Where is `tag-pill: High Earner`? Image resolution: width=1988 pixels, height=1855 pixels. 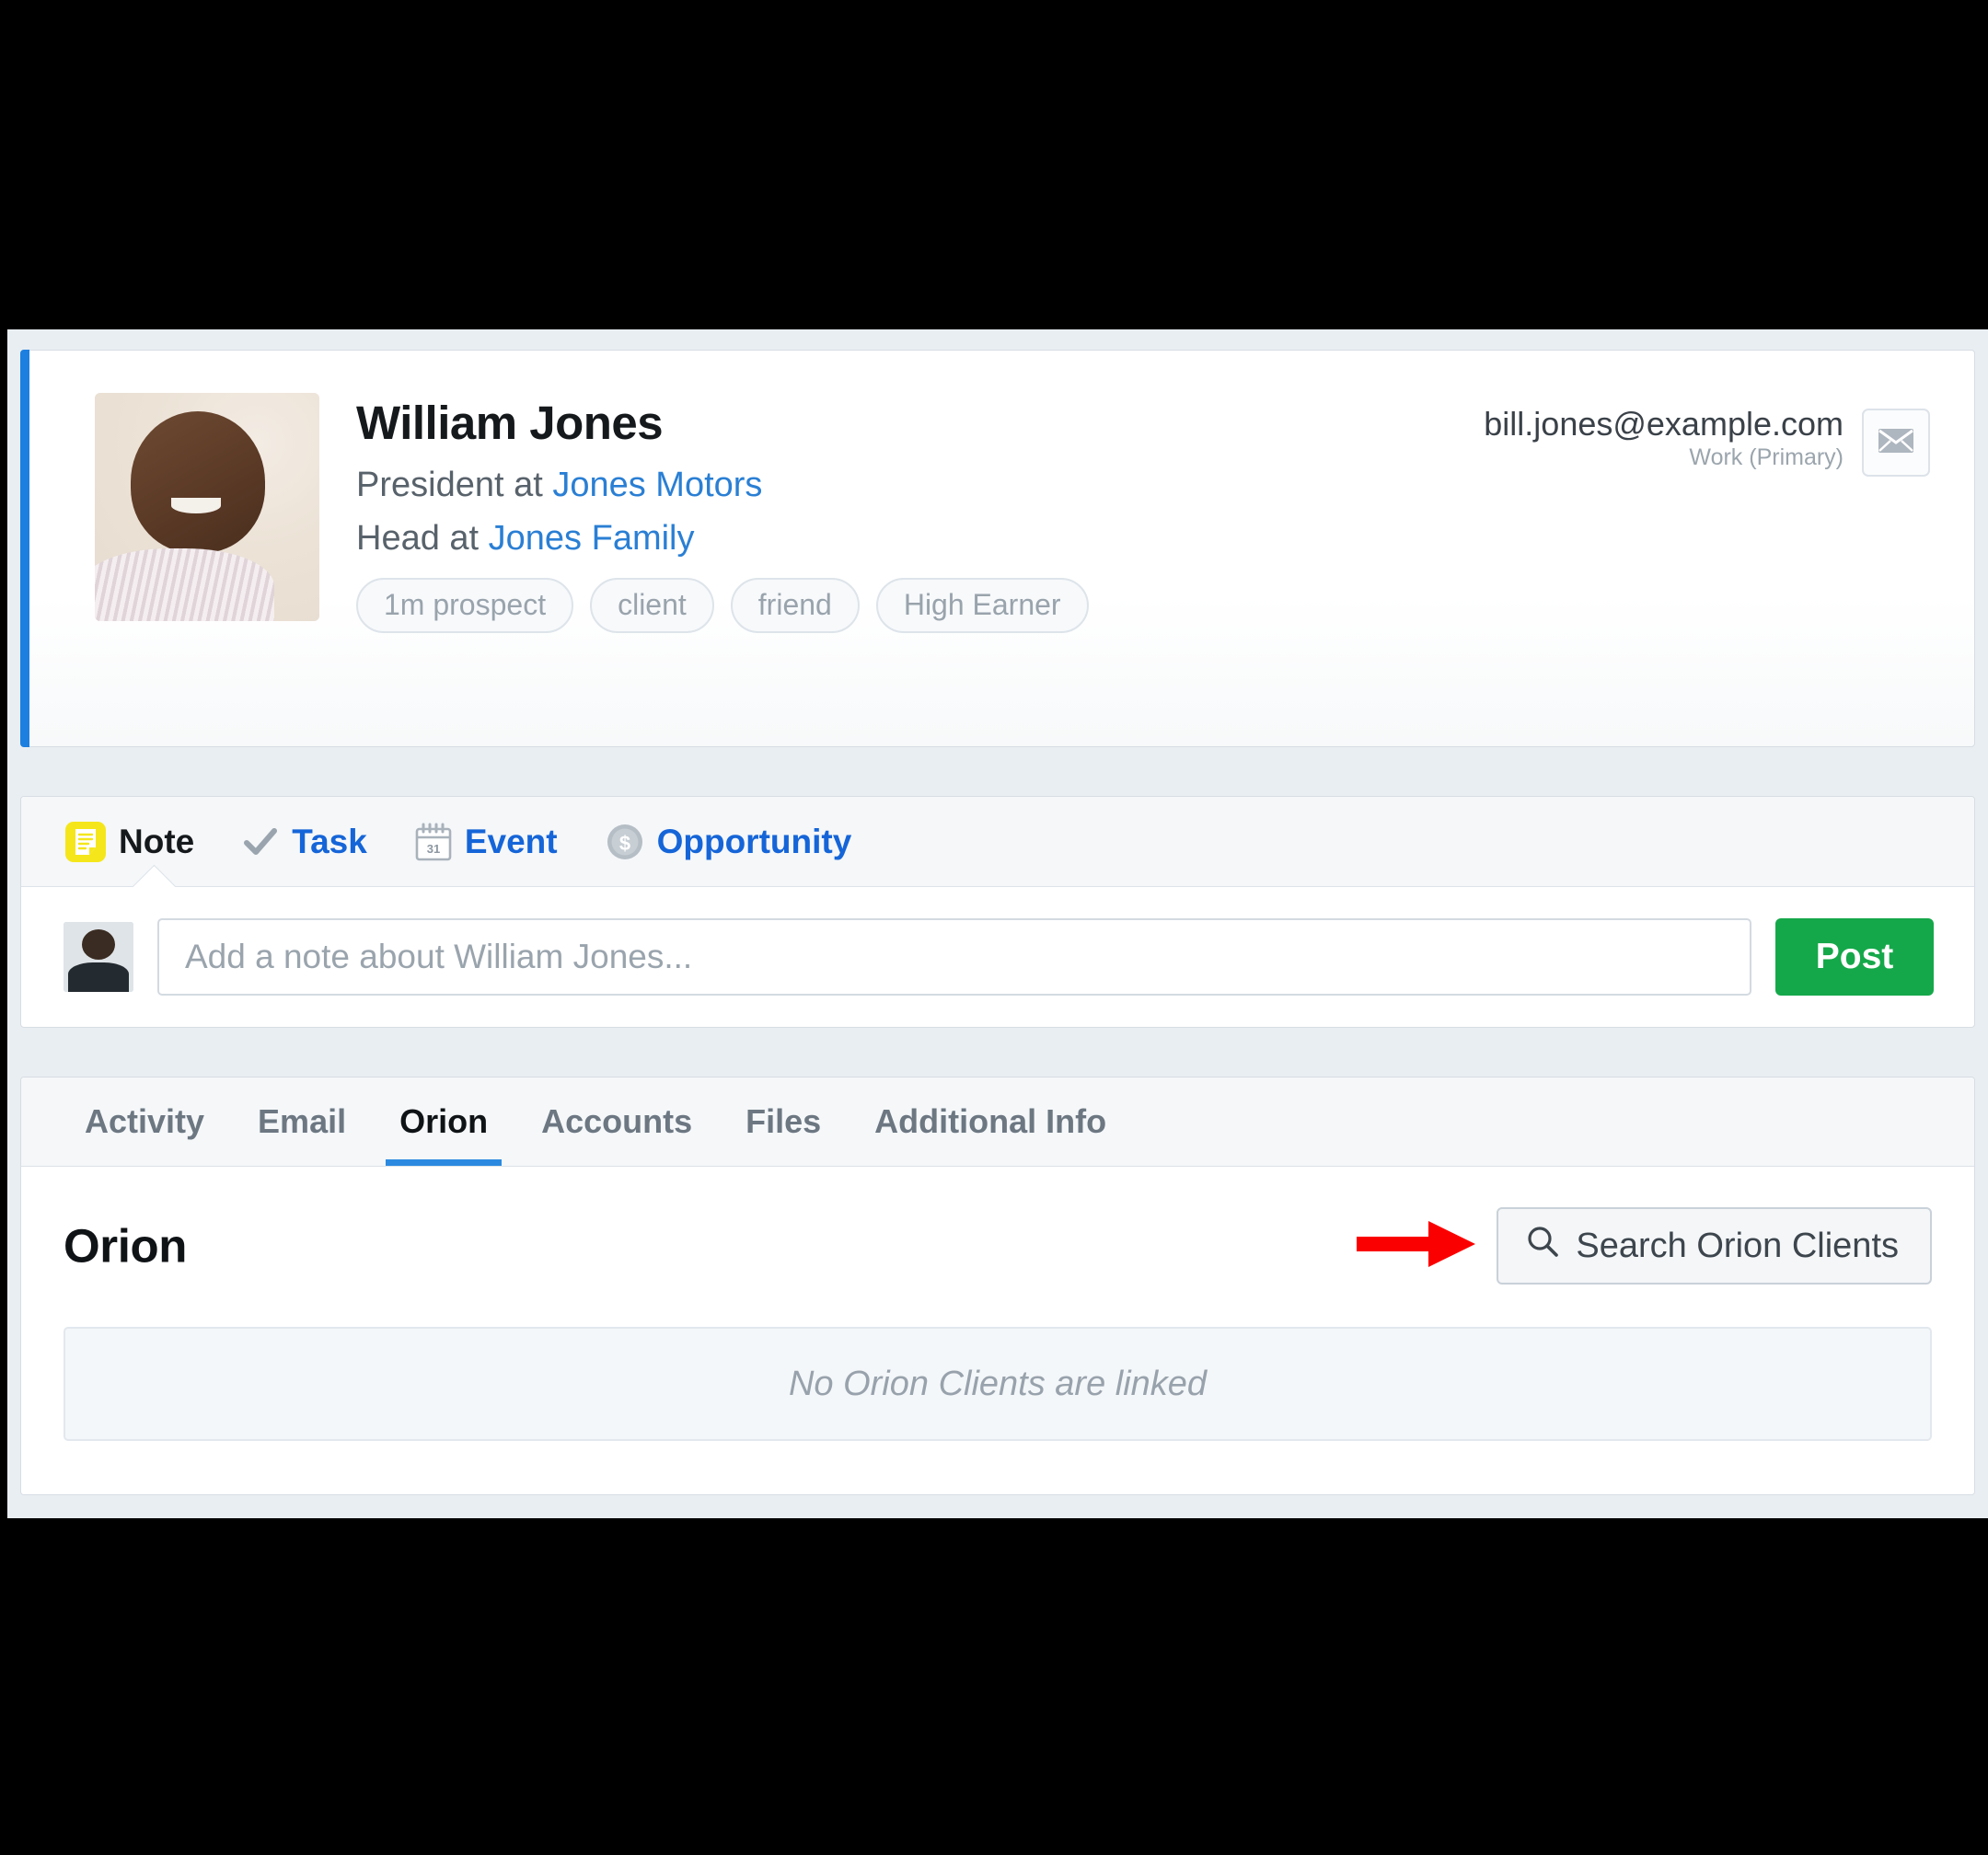
tag-pill: High Earner is located at coordinates (982, 605).